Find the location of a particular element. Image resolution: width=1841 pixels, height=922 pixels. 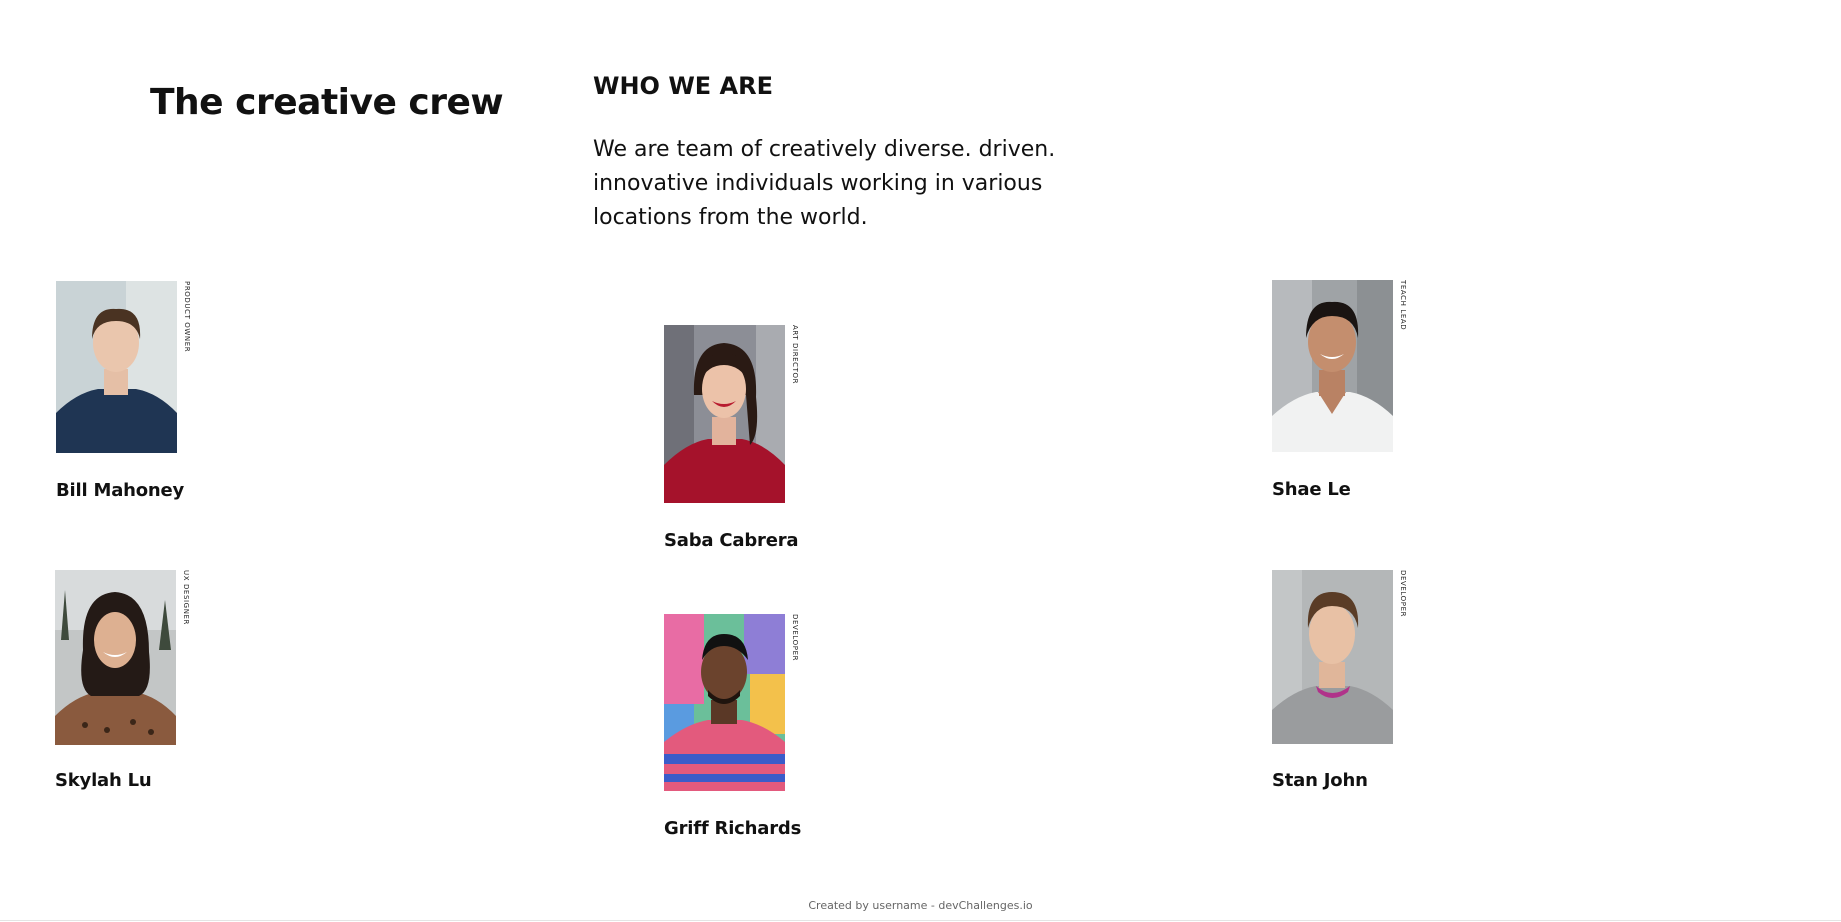

member-name: Shae Le is located at coordinates (1311, 489).